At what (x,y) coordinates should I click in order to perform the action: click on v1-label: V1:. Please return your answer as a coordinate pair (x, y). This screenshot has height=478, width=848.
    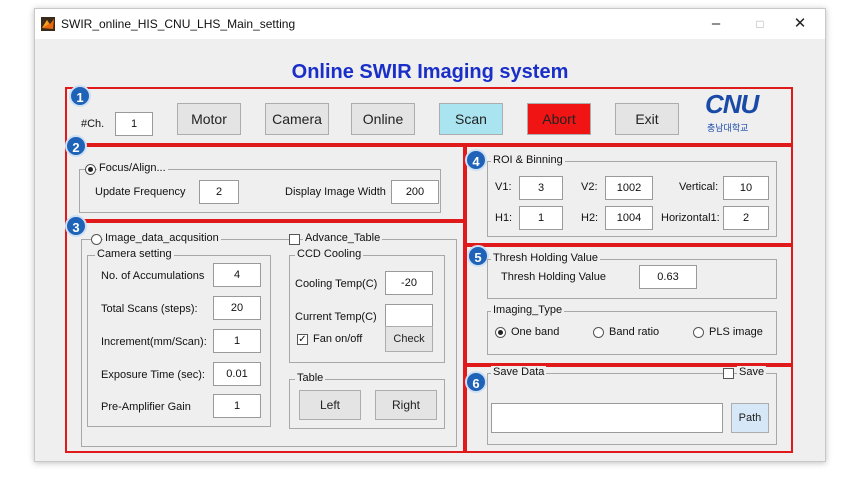
    Looking at the image, I should click on (503, 187).